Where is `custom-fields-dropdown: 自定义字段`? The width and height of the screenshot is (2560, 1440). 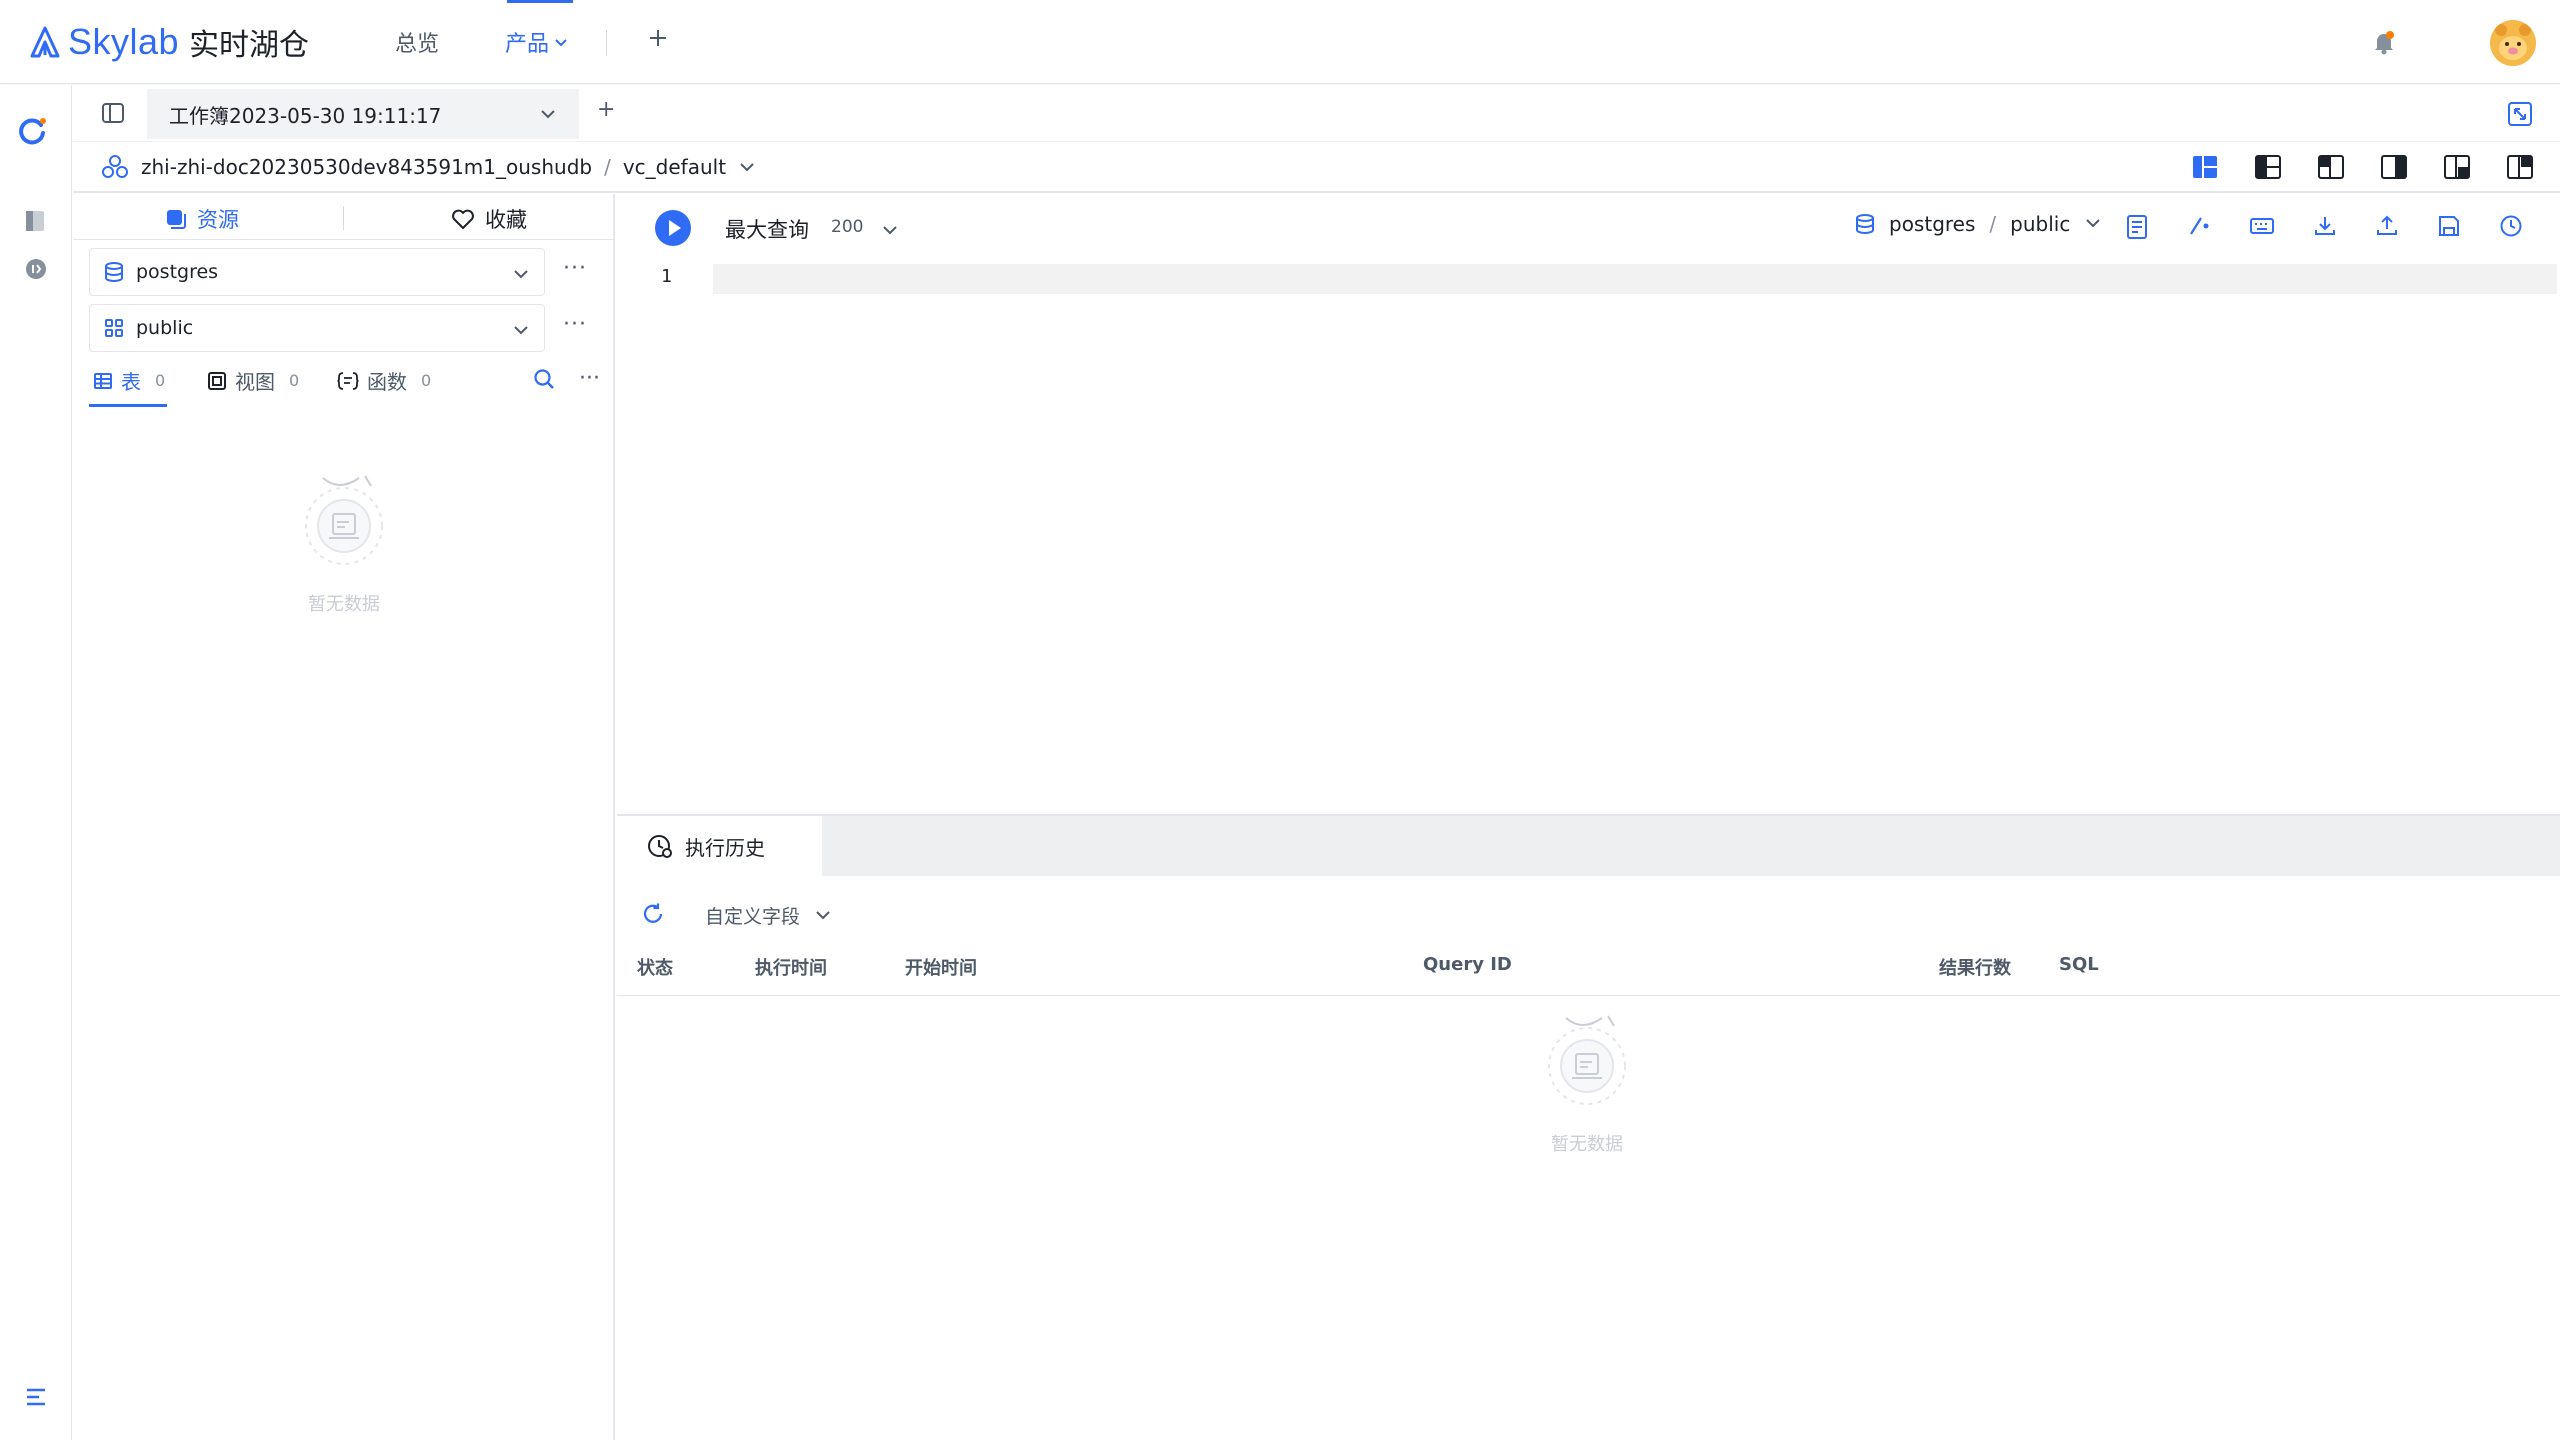
custom-fields-dropdown: 自定义字段 is located at coordinates (768, 915).